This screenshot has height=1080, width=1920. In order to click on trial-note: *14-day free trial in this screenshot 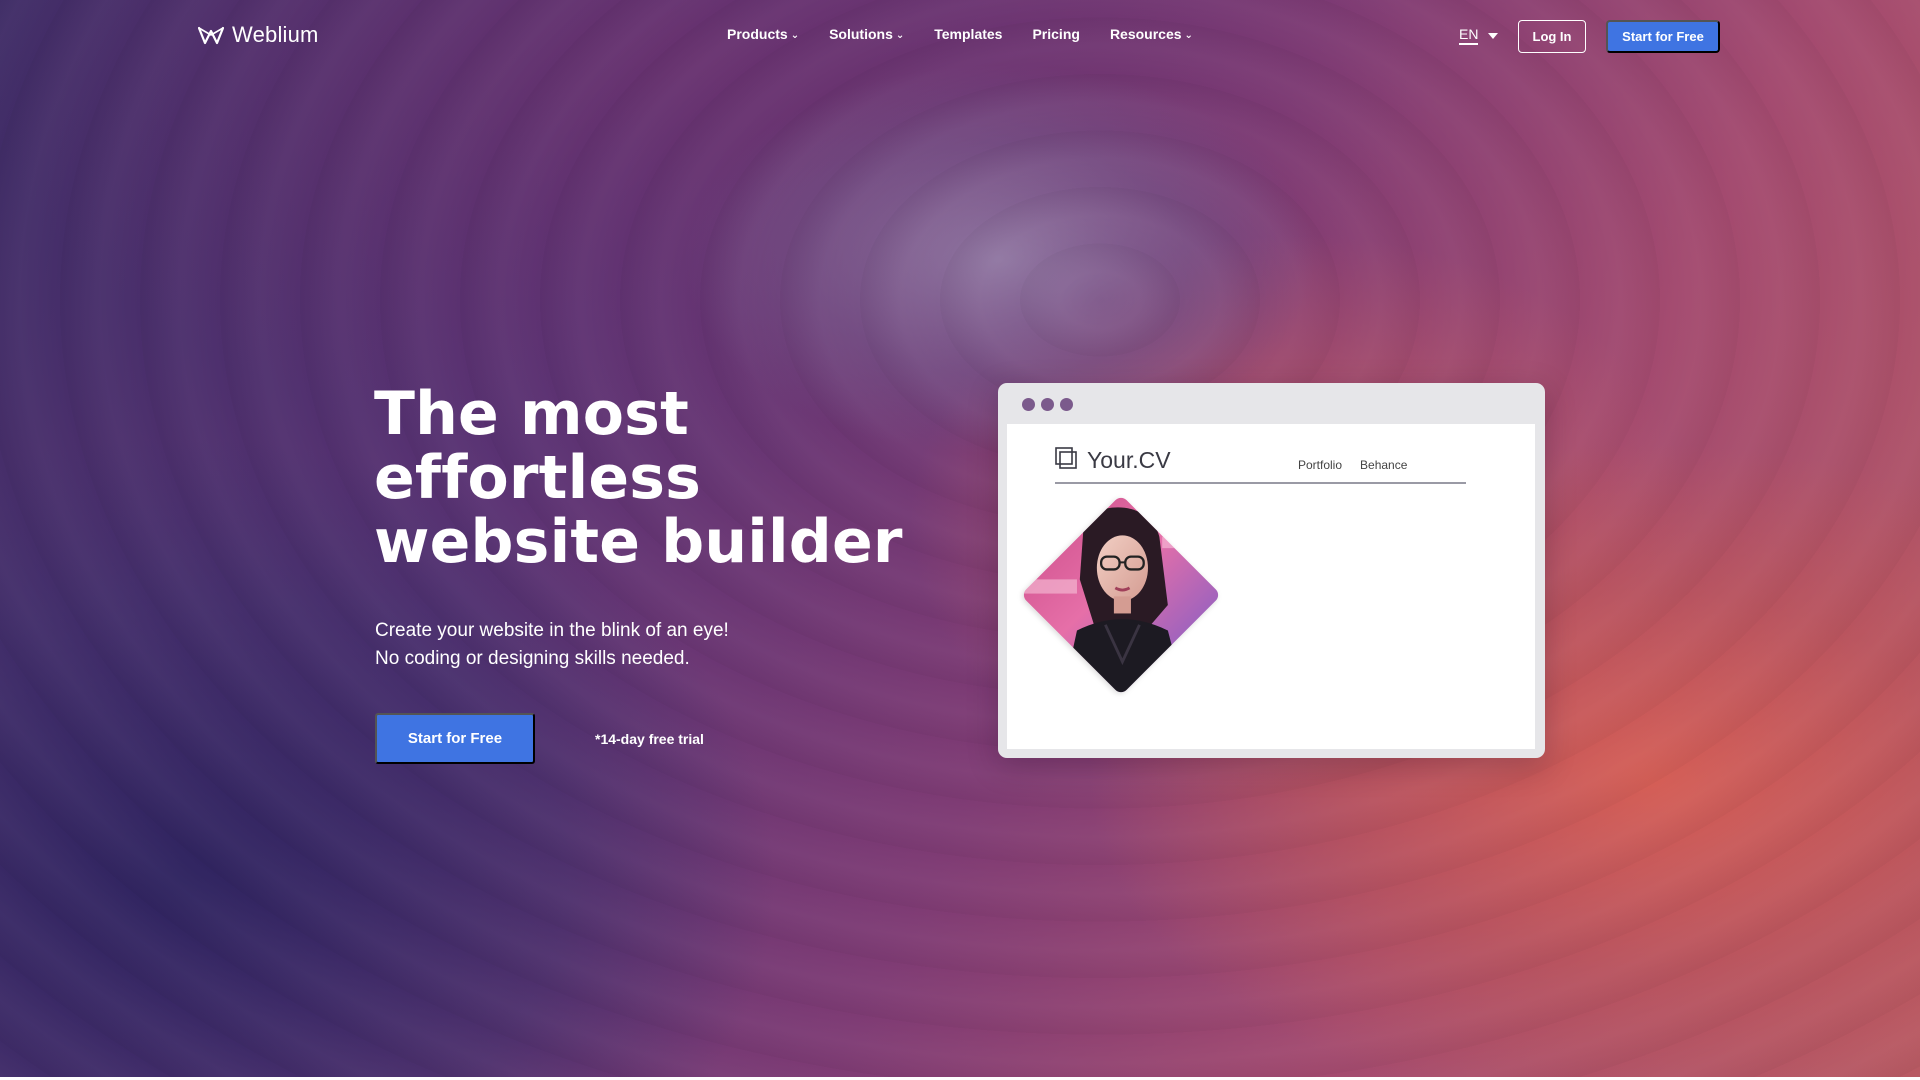, I will do `click(649, 739)`.